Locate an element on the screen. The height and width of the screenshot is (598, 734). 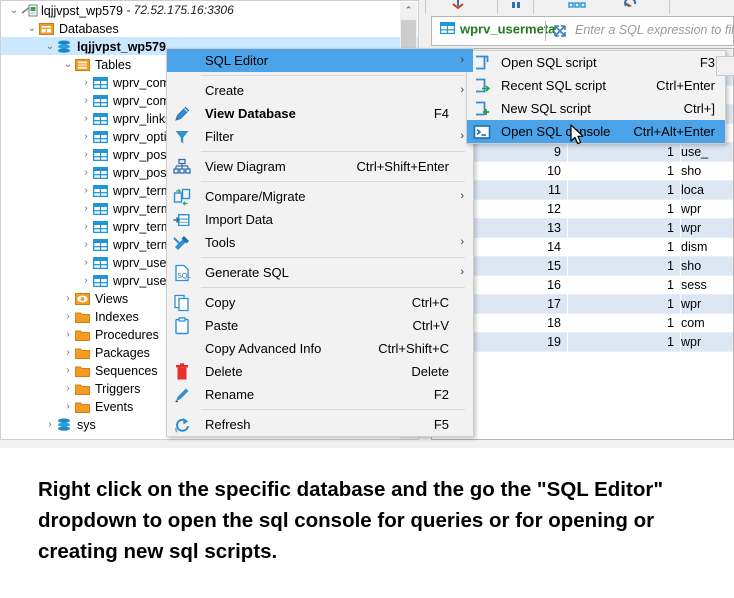
refresh-toolbar-icon is located at coordinates (631, 5).